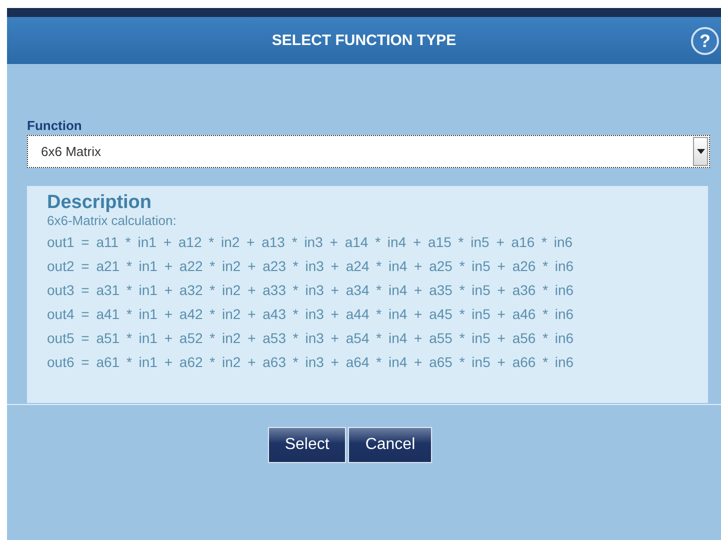 Image resolution: width=721 pixels, height=540 pixels. I want to click on description-text: out3 = a31 * in1 + a32 * in2 + a33 * in3 + a34 * in4 + a35 * in5 + a36 * in6, so click(311, 290).